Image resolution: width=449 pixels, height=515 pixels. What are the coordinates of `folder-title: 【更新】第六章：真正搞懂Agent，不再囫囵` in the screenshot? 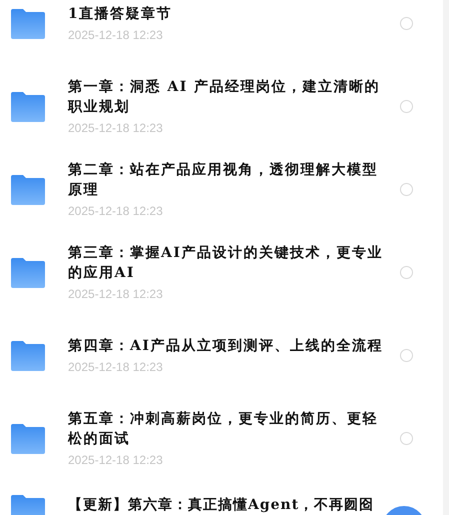 It's located at (225, 505).